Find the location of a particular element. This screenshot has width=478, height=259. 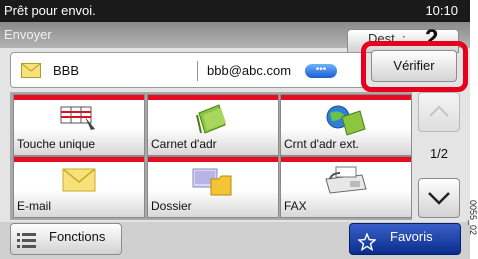

scroll-down-button is located at coordinates (439, 198).